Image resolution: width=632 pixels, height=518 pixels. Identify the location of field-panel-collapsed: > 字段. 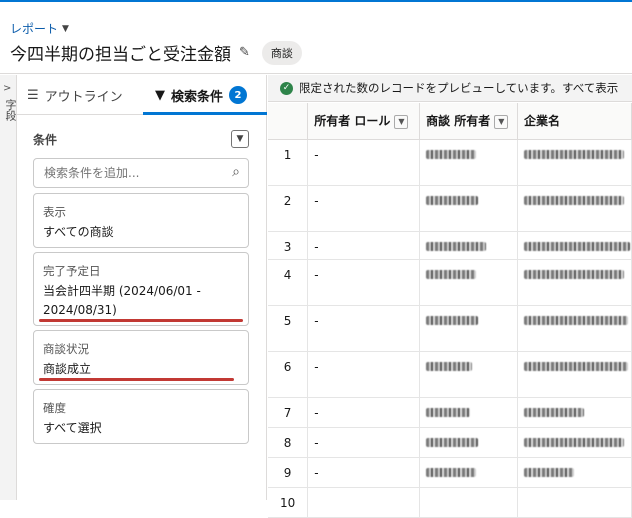
(8, 287).